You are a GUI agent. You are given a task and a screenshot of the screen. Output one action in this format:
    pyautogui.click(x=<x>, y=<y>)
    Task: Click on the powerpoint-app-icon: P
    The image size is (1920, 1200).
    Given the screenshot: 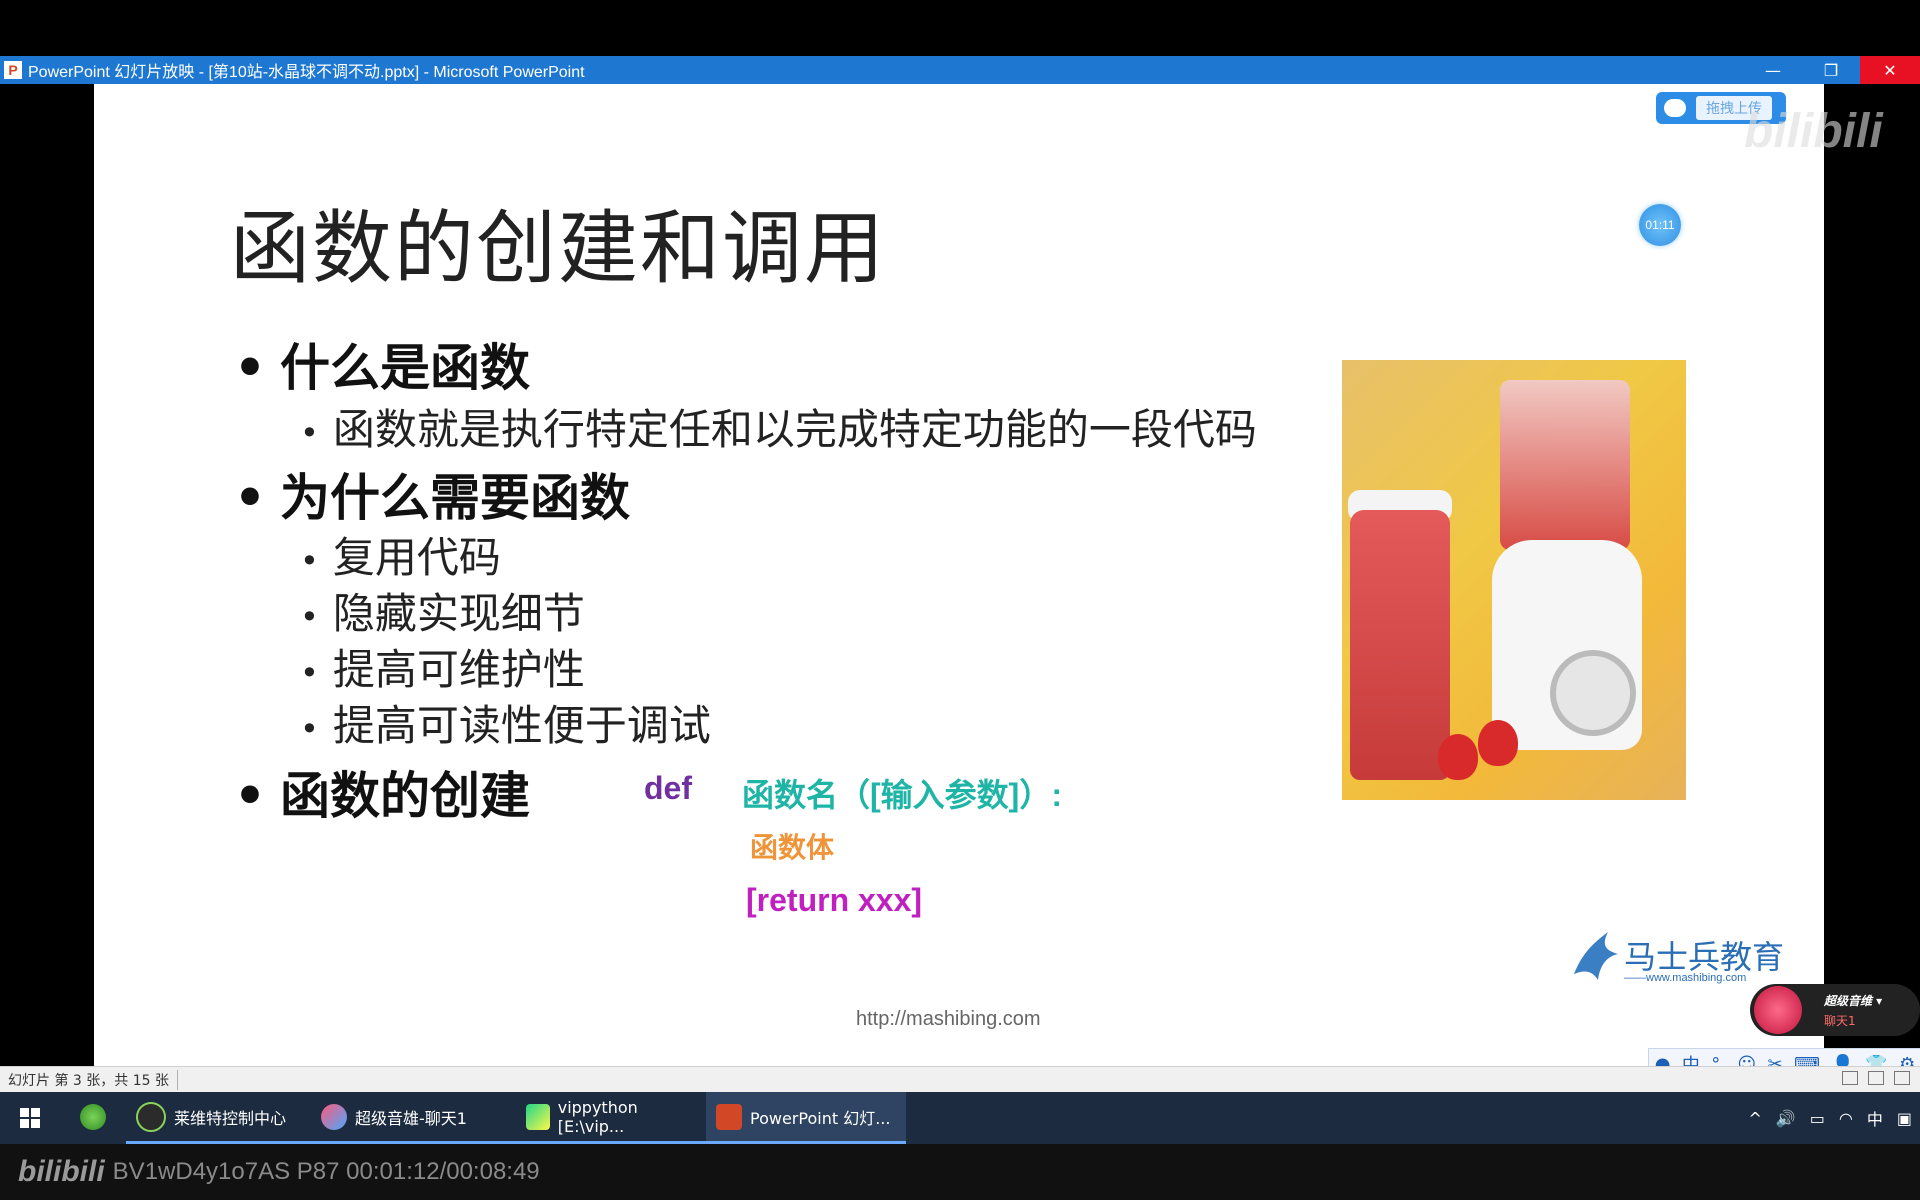 What is the action you would take?
    pyautogui.click(x=13, y=70)
    